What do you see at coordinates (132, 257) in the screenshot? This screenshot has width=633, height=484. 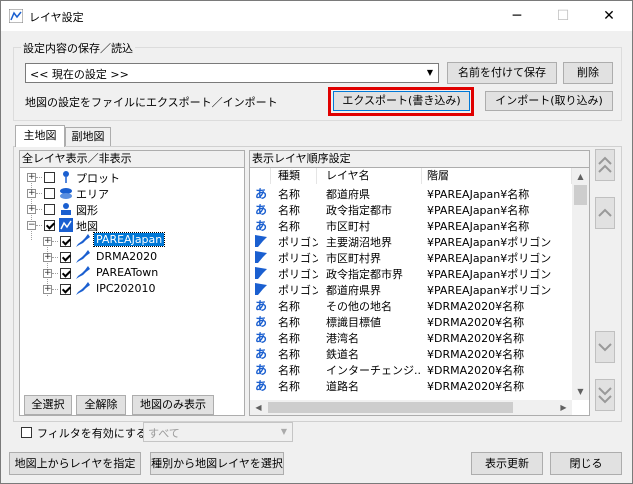 I see `tree-item-drma2020: + DRMA2020` at bounding box center [132, 257].